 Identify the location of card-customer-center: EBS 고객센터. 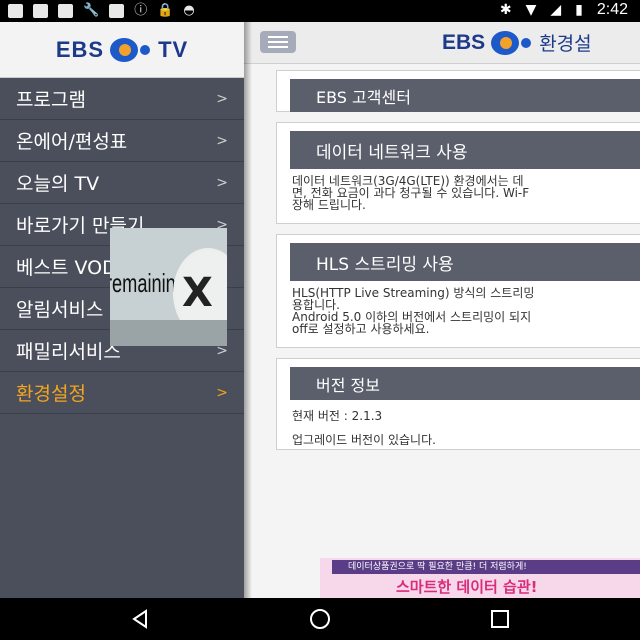
(458, 91).